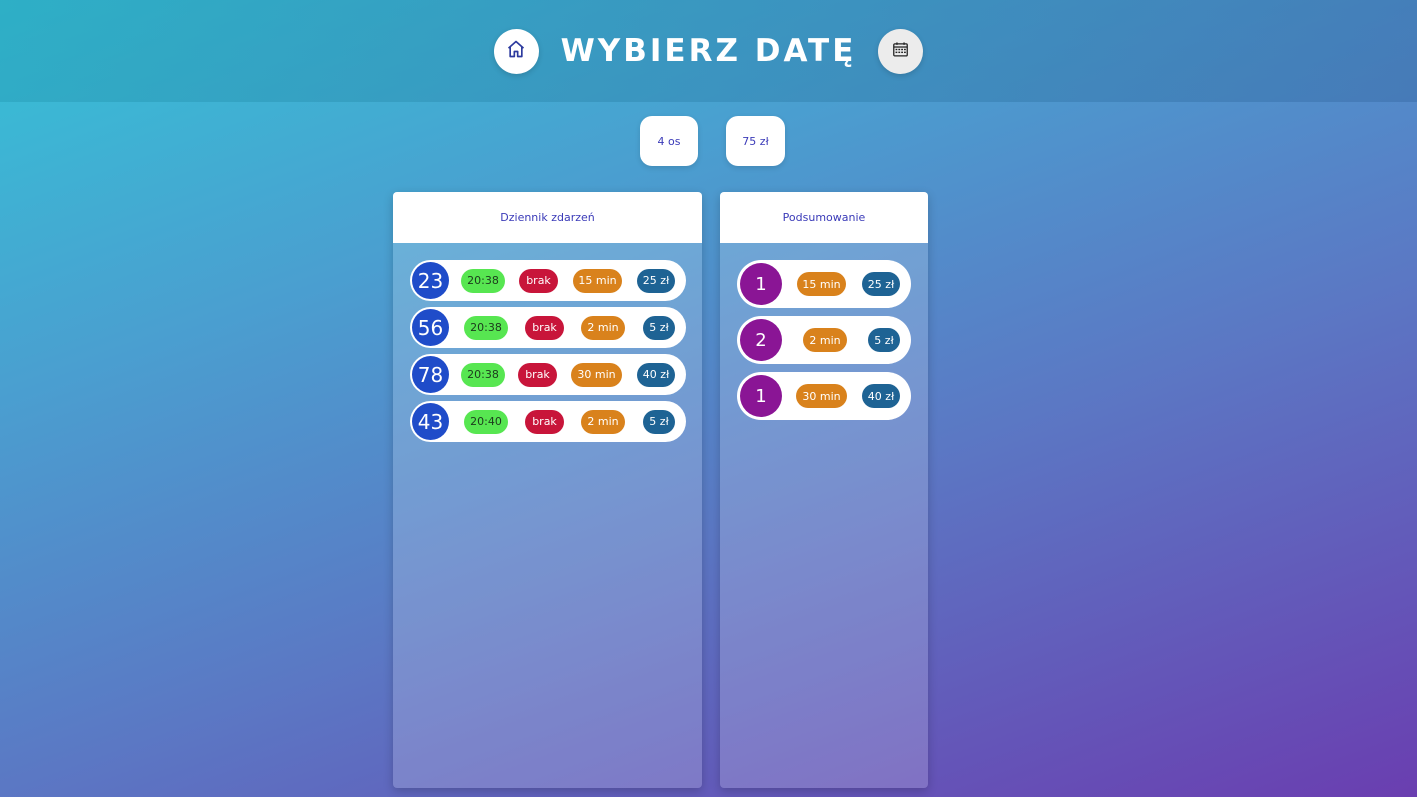  I want to click on summary-title: Podsumowanie, so click(824, 217).